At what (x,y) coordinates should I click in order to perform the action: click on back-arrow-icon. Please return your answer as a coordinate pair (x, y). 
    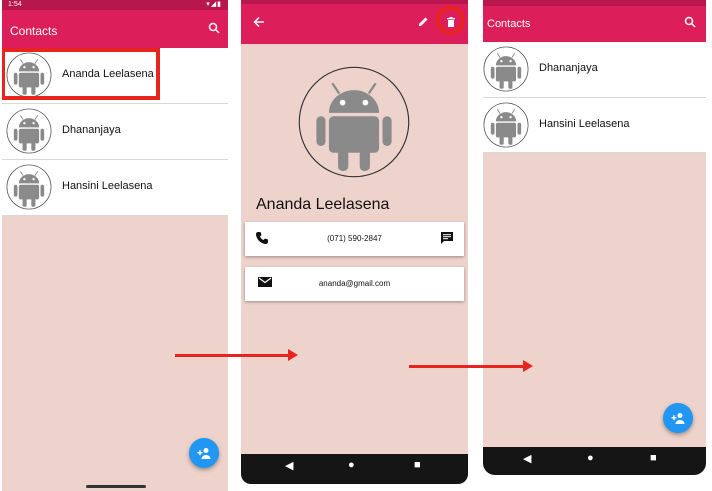
    Looking at the image, I should click on (259, 23).